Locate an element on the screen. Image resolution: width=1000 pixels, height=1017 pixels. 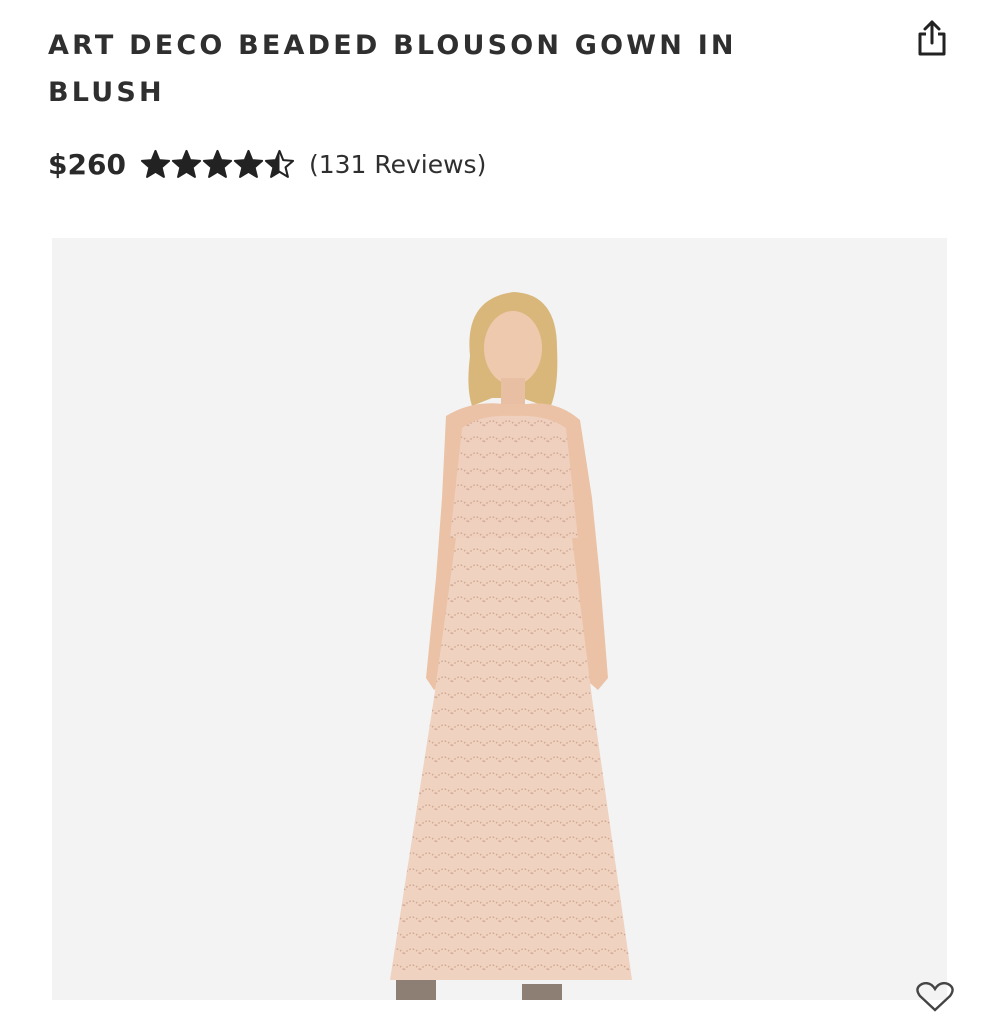
share-button is located at coordinates (932, 38).